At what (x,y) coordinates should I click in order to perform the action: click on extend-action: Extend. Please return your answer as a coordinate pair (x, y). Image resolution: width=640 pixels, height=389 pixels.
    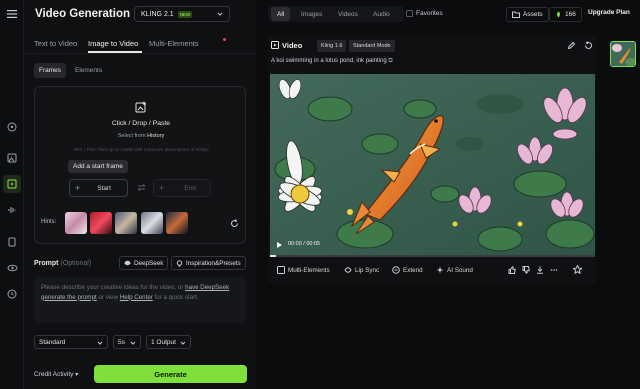
    Looking at the image, I should click on (407, 270).